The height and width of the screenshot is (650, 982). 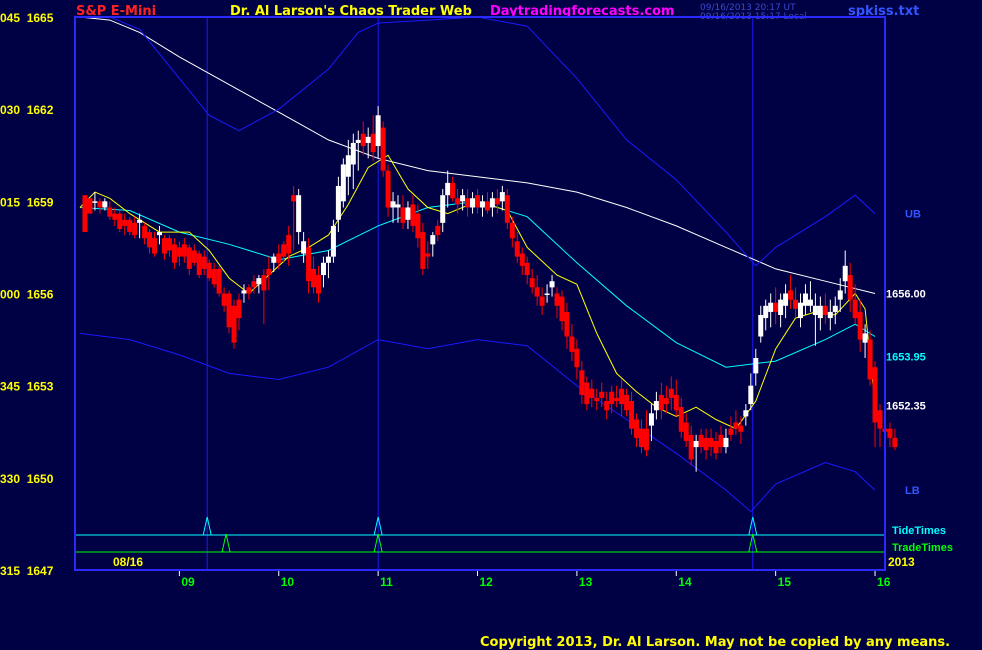 What do you see at coordinates (586, 582) in the screenshot?
I see `x-tick-label: 13` at bounding box center [586, 582].